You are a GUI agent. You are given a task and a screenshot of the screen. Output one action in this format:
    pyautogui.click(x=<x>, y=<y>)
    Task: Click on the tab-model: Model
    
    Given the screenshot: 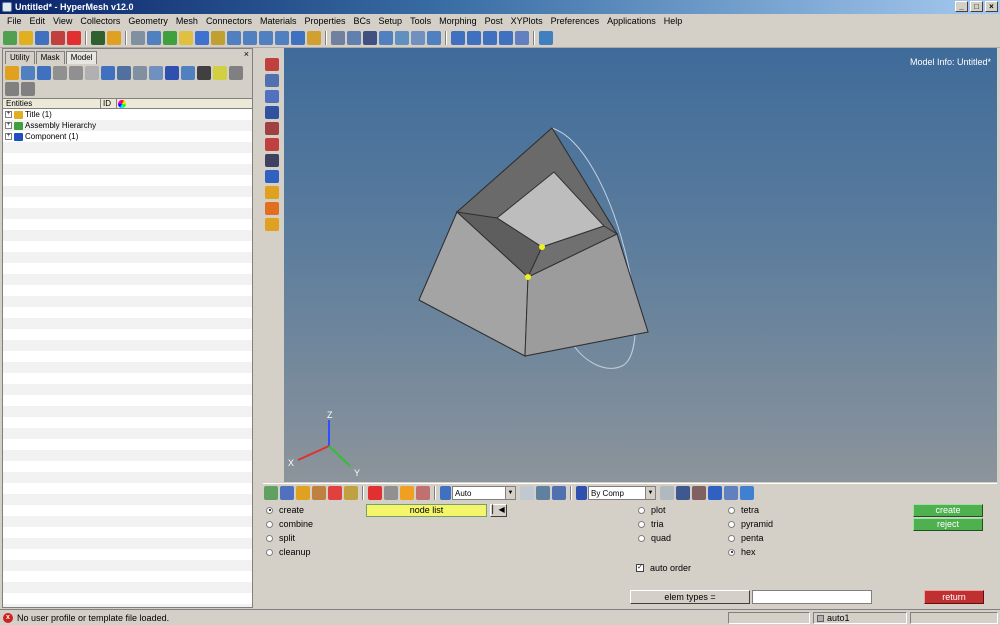 What is the action you would take?
    pyautogui.click(x=81, y=57)
    